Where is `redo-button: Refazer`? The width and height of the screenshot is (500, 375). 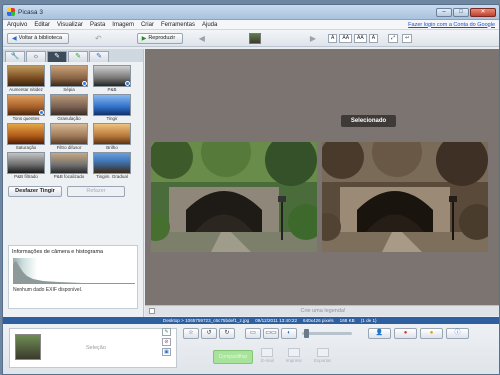 redo-button: Refazer is located at coordinates (96, 191).